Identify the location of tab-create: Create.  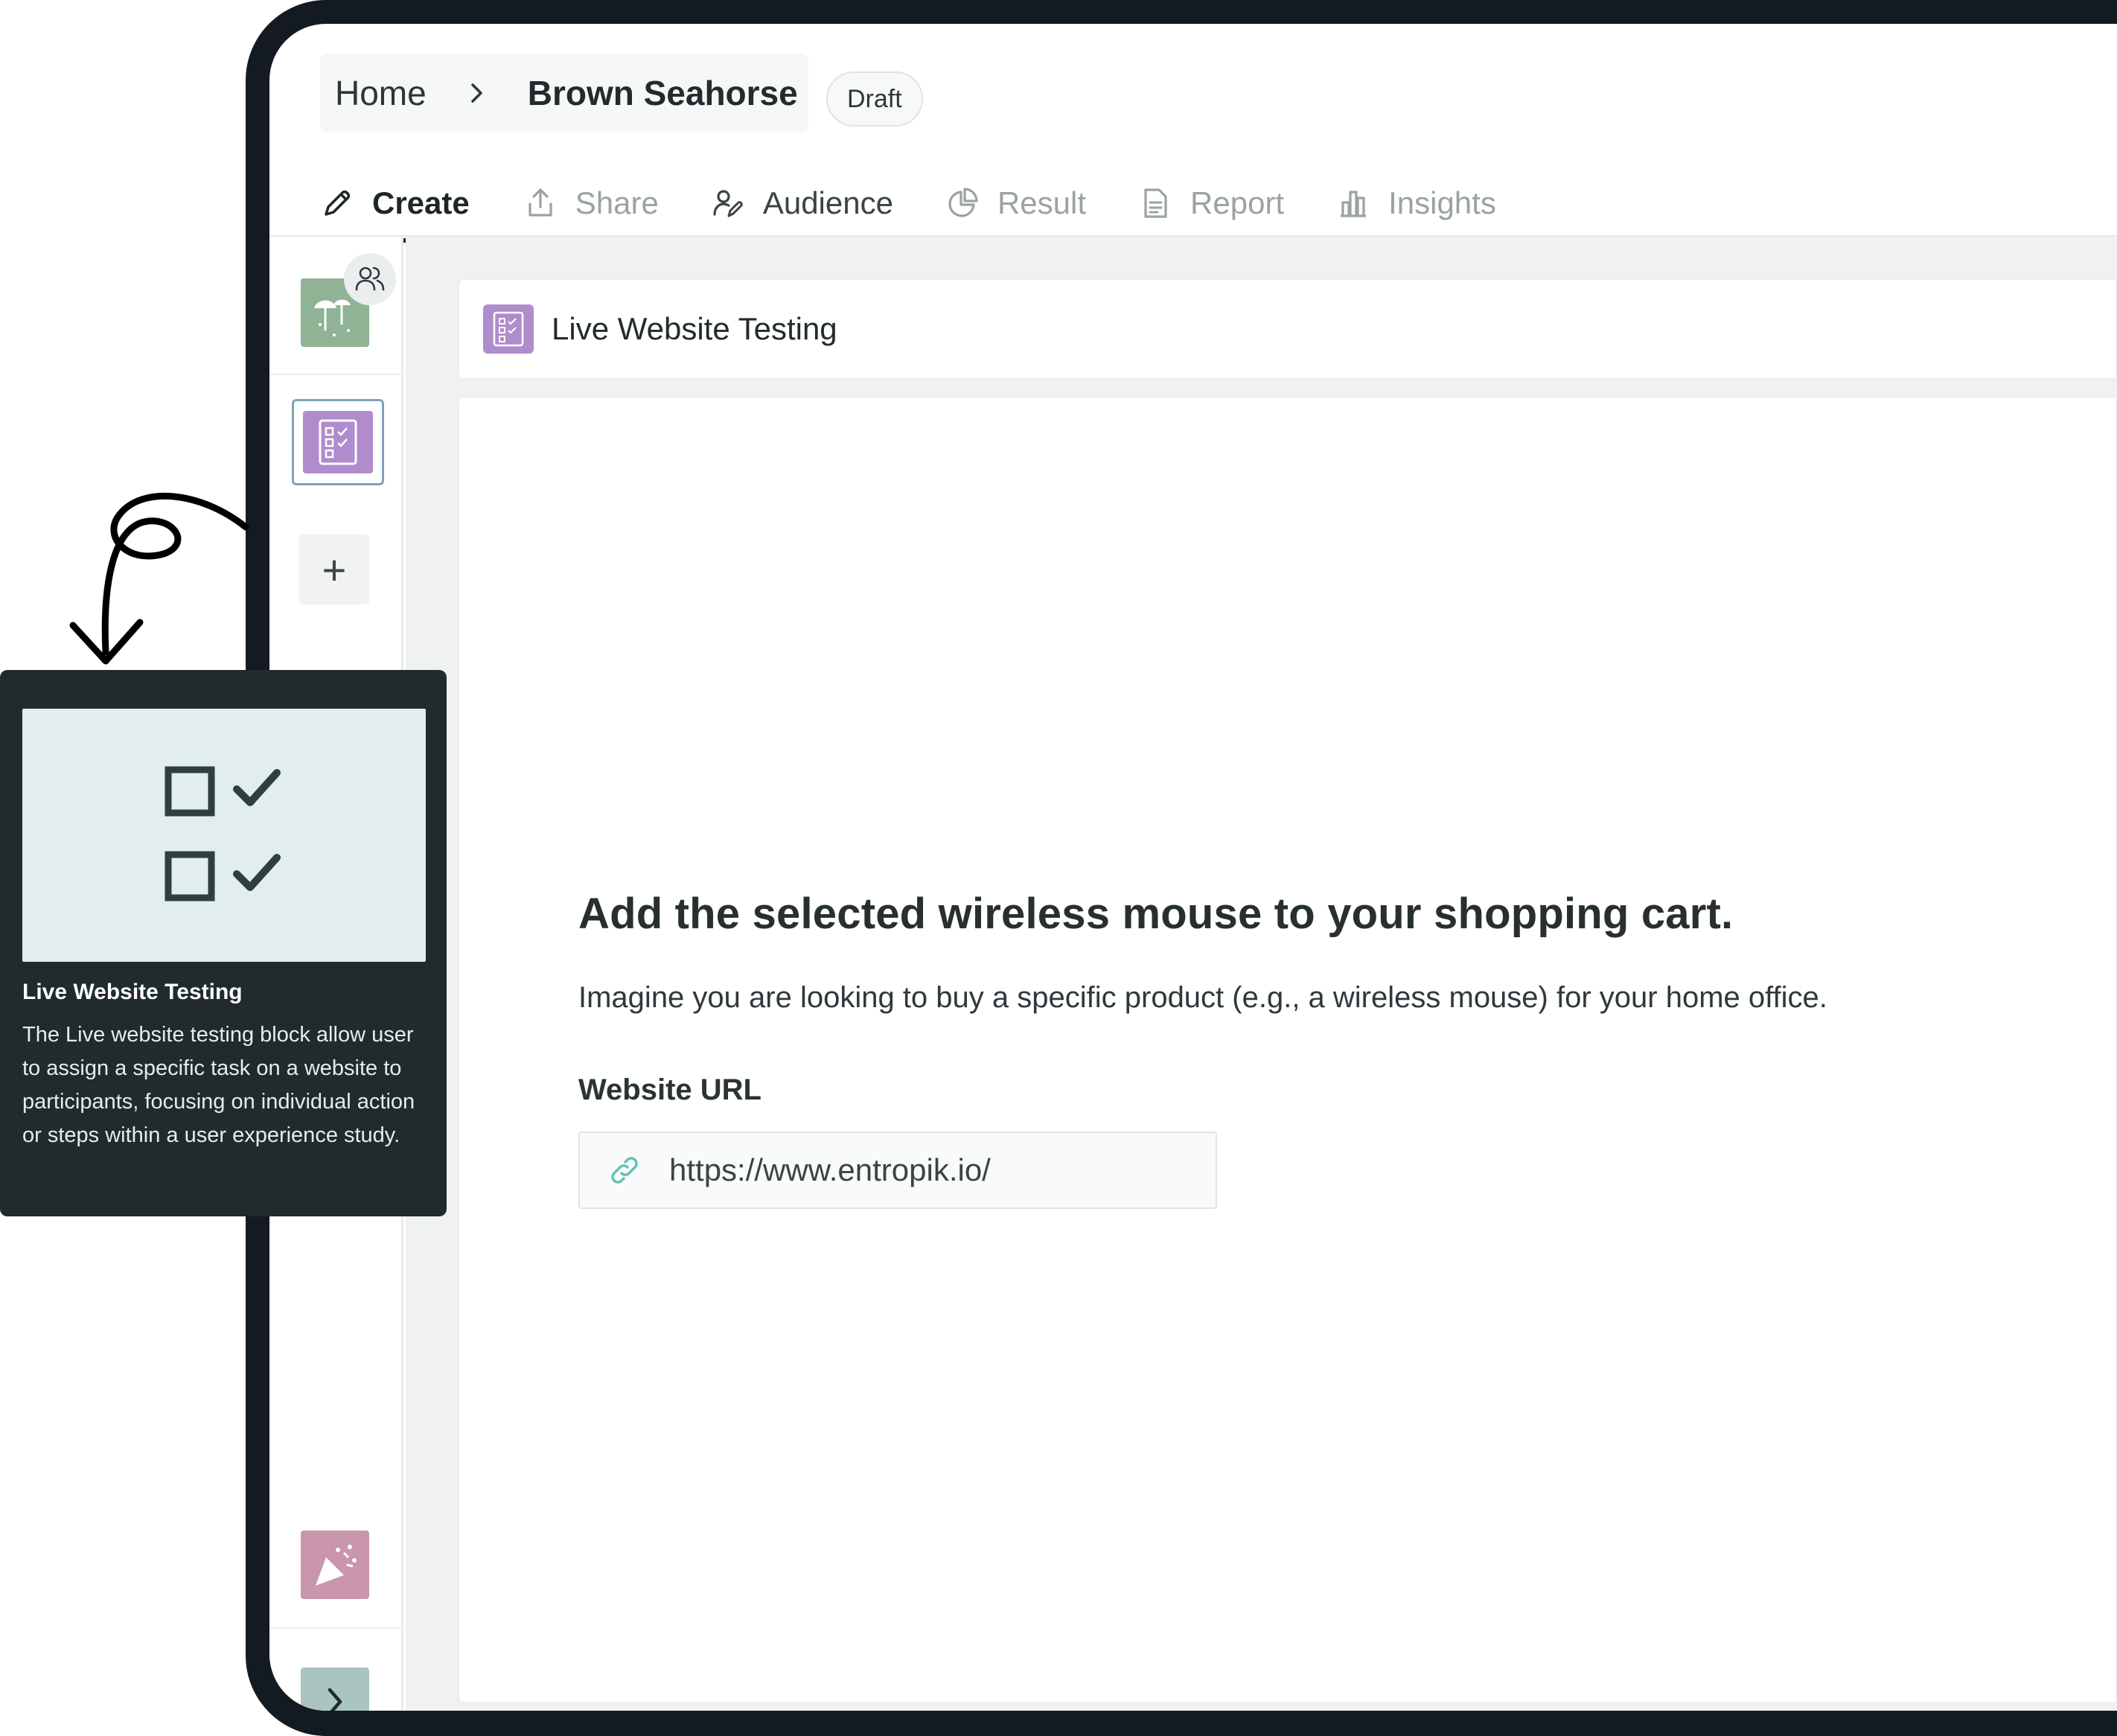
(395, 206).